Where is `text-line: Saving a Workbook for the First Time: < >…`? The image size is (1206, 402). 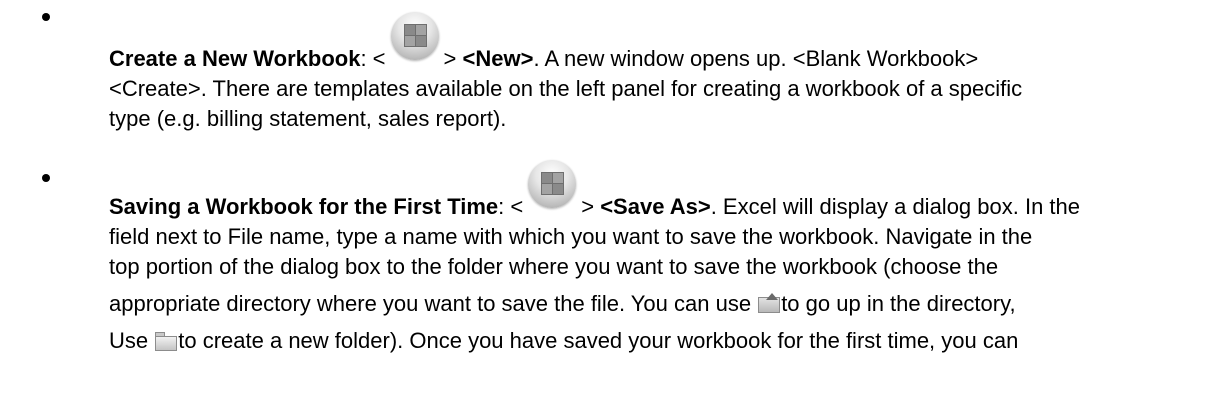 text-line: Saving a Workbook for the First Time: < >… is located at coordinates (634, 191).